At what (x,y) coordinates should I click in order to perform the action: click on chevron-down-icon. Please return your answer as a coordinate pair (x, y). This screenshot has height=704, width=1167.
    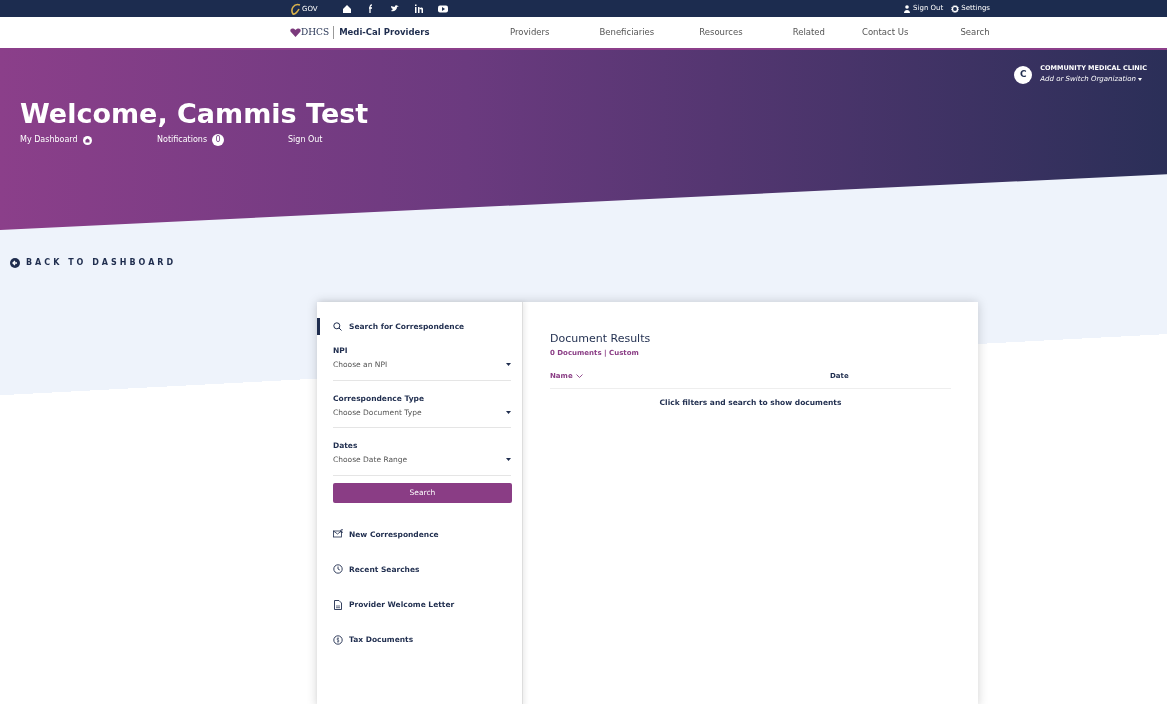
    Looking at the image, I should click on (579, 376).